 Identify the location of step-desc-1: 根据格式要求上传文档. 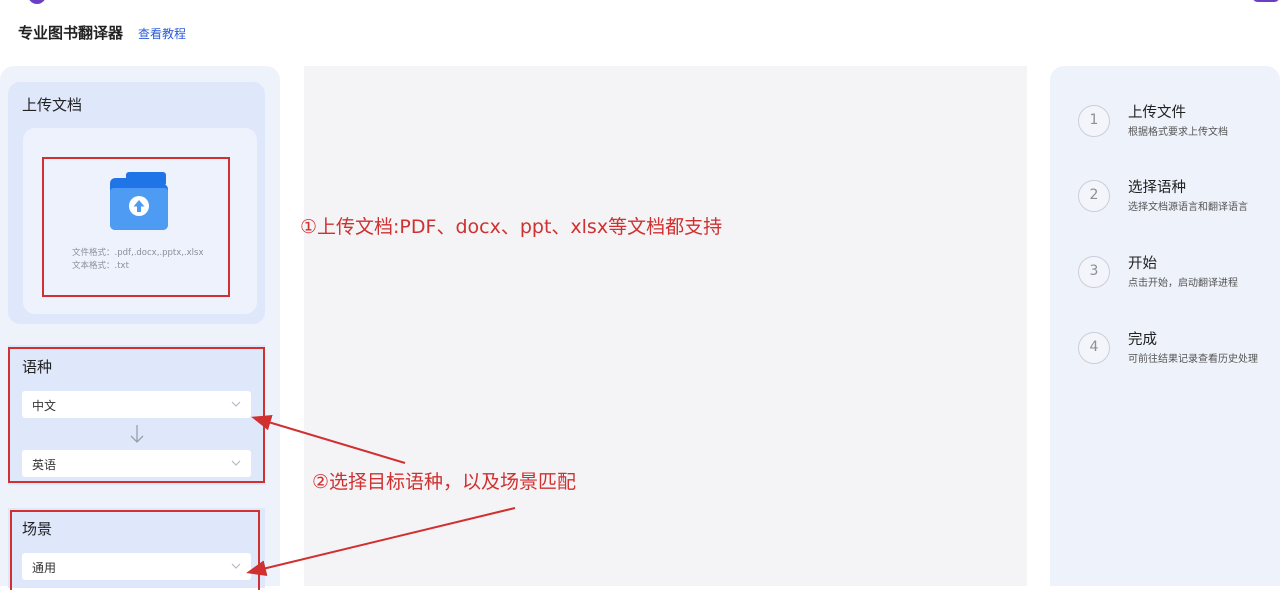
(1178, 132).